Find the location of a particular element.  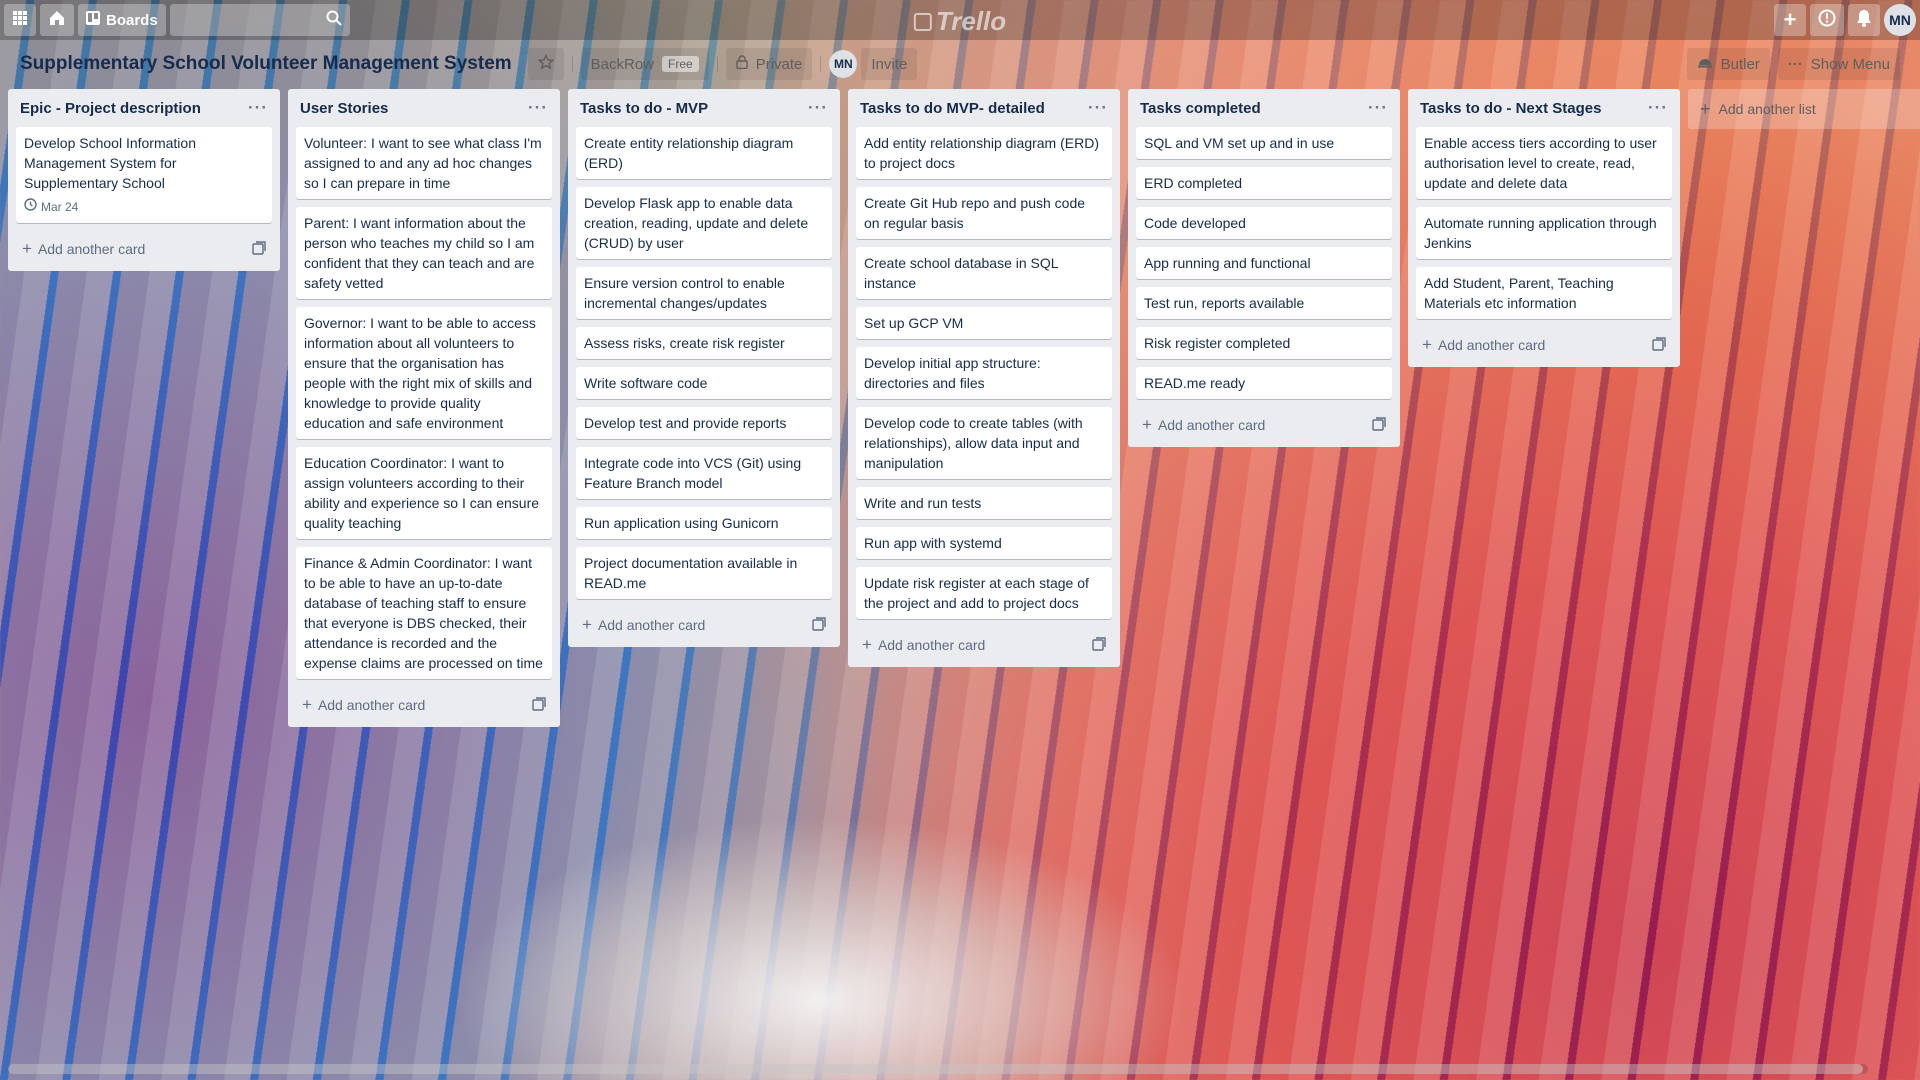

list-title: User Stories is located at coordinates (344, 108).